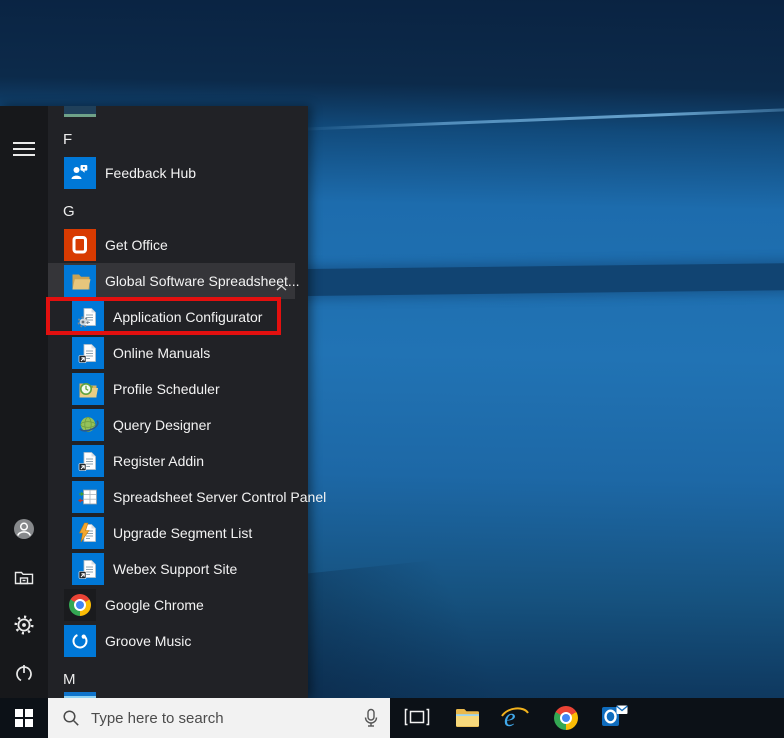 The height and width of the screenshot is (738, 784). I want to click on task-view-button, so click(417, 718).